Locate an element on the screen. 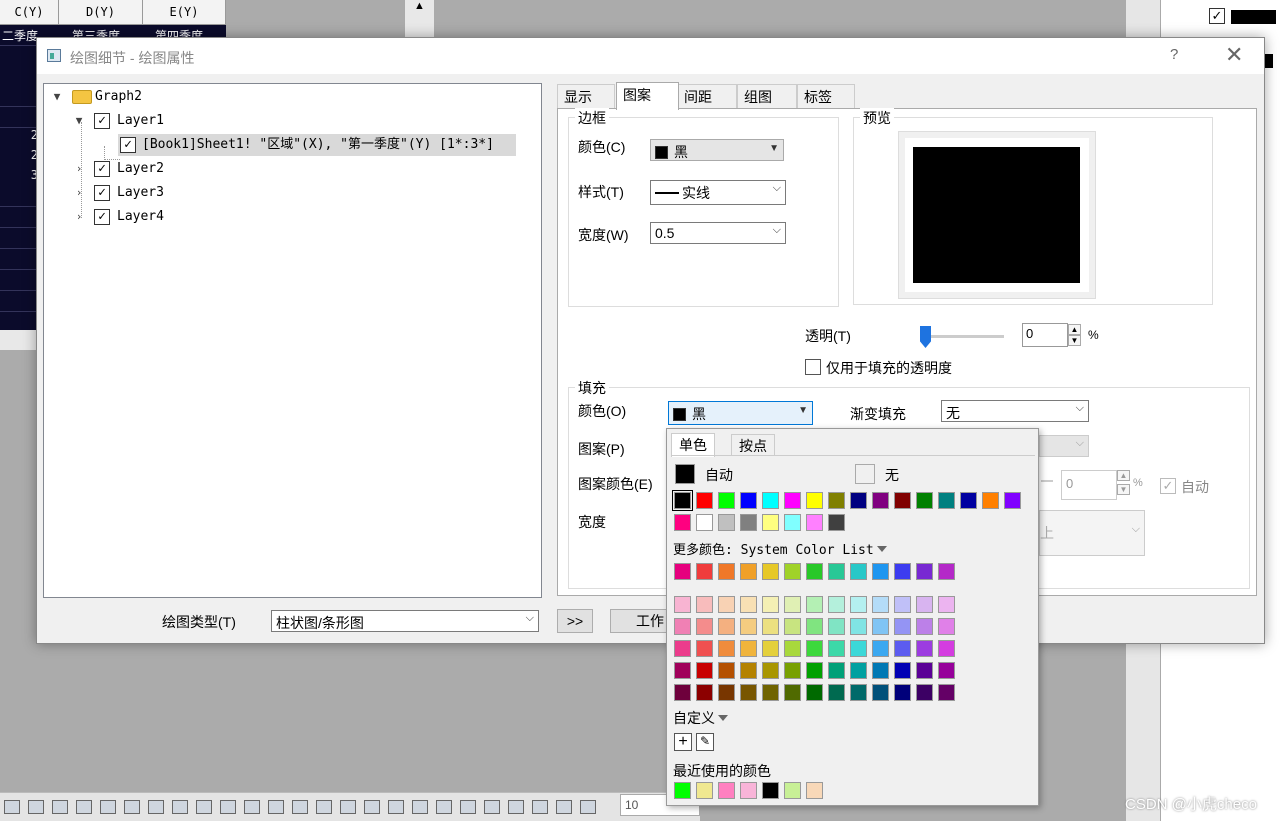 Image resolution: width=1280 pixels, height=821 pixels. custom-colors-label: 自定义 is located at coordinates (700, 718).